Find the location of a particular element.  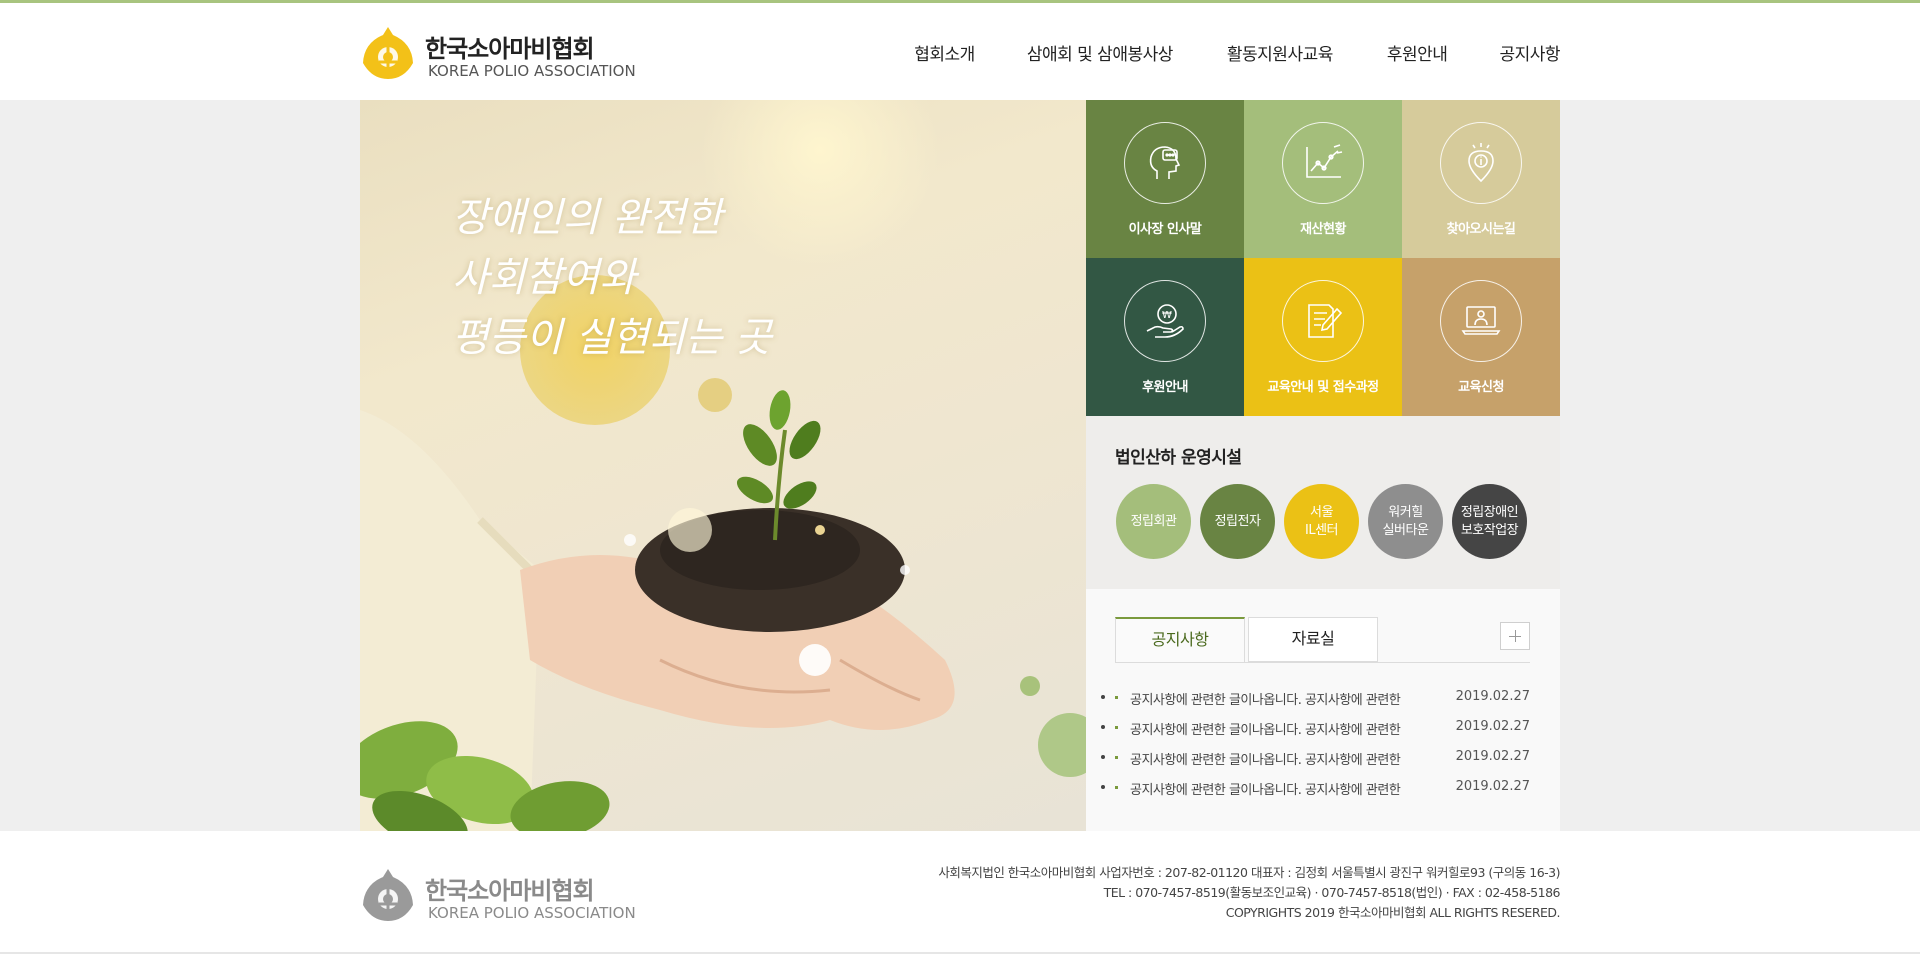

tile-chairman-greeting: 이사장 인사말 is located at coordinates (1165, 179).